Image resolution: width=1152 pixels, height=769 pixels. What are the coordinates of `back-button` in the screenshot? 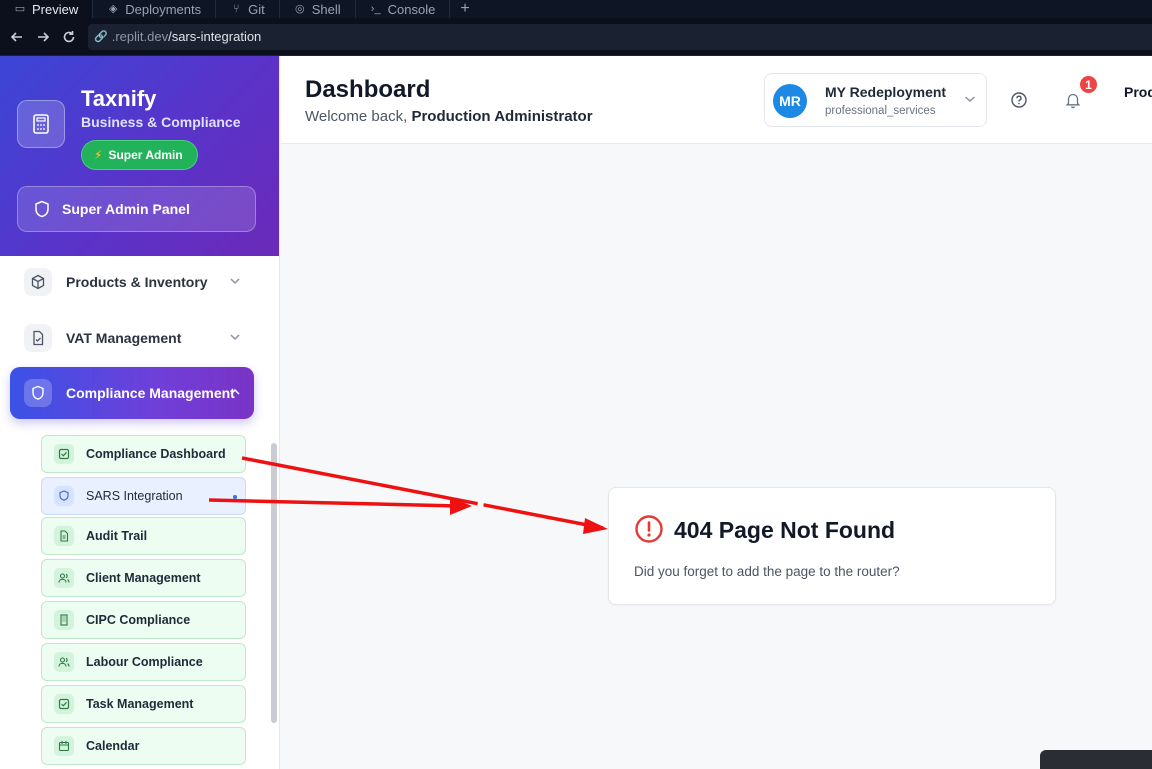 It's located at (17, 37).